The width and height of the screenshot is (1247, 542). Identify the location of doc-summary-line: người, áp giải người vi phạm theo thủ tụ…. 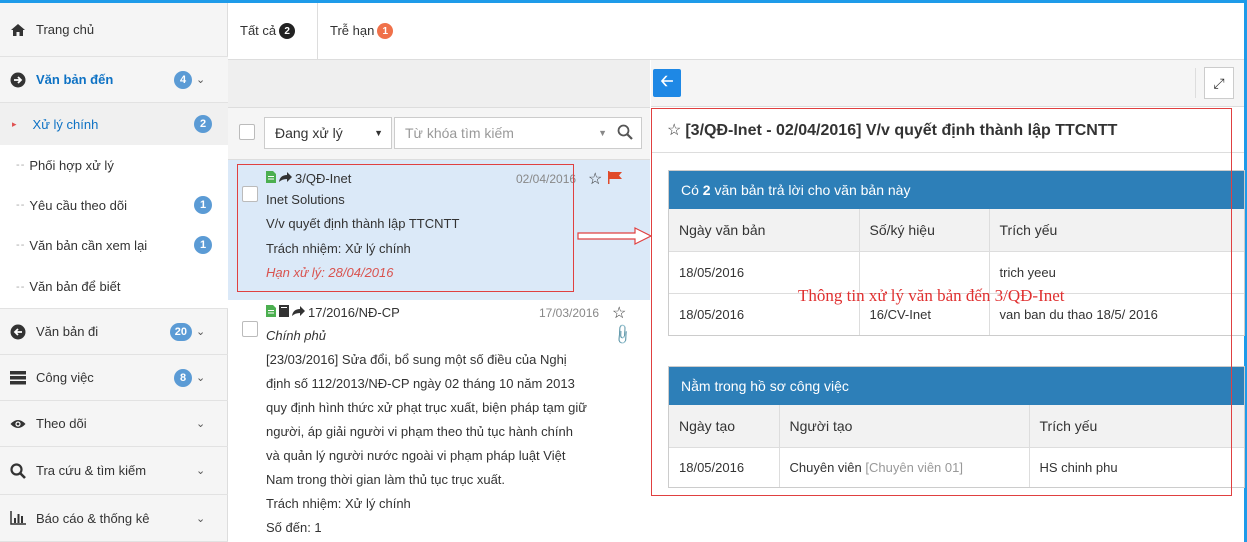
(419, 431).